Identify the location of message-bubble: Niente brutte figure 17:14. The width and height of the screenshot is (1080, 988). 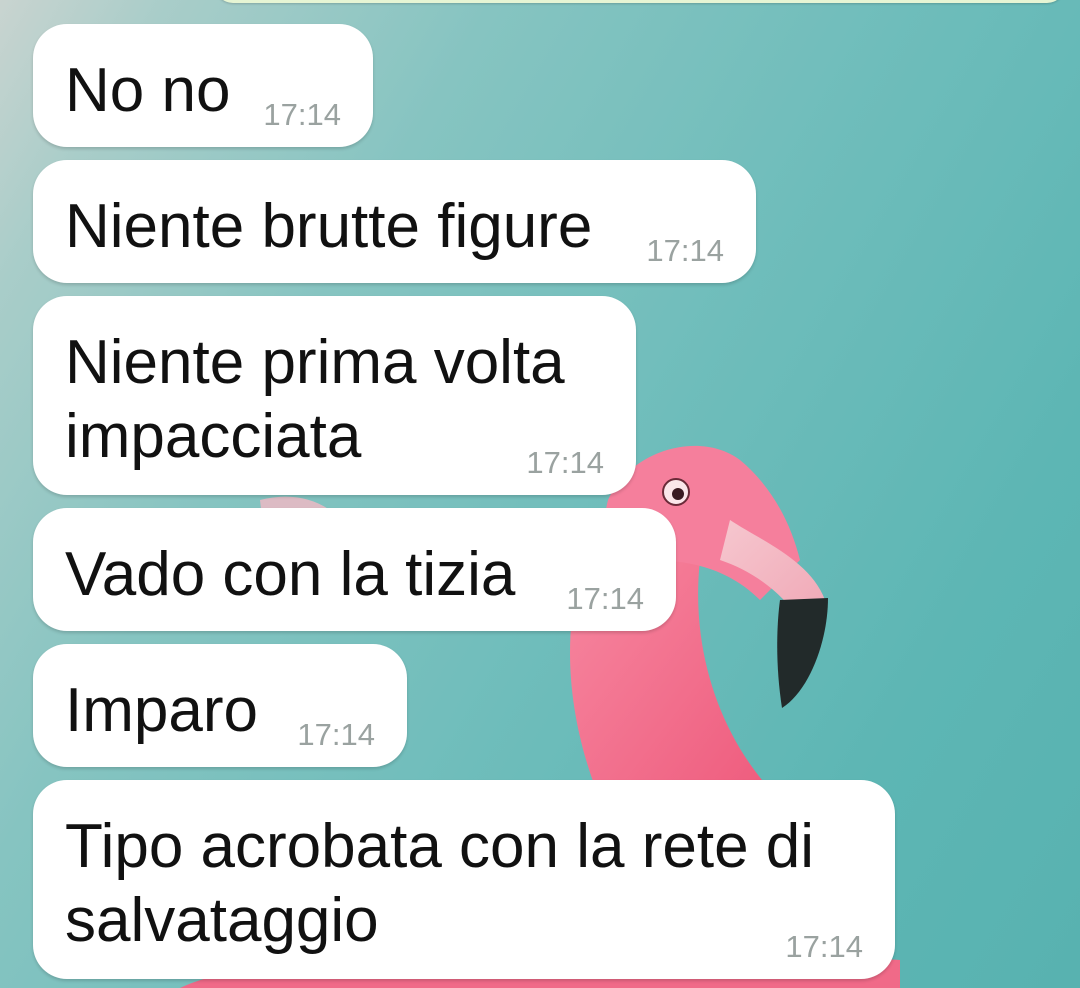
(394, 221).